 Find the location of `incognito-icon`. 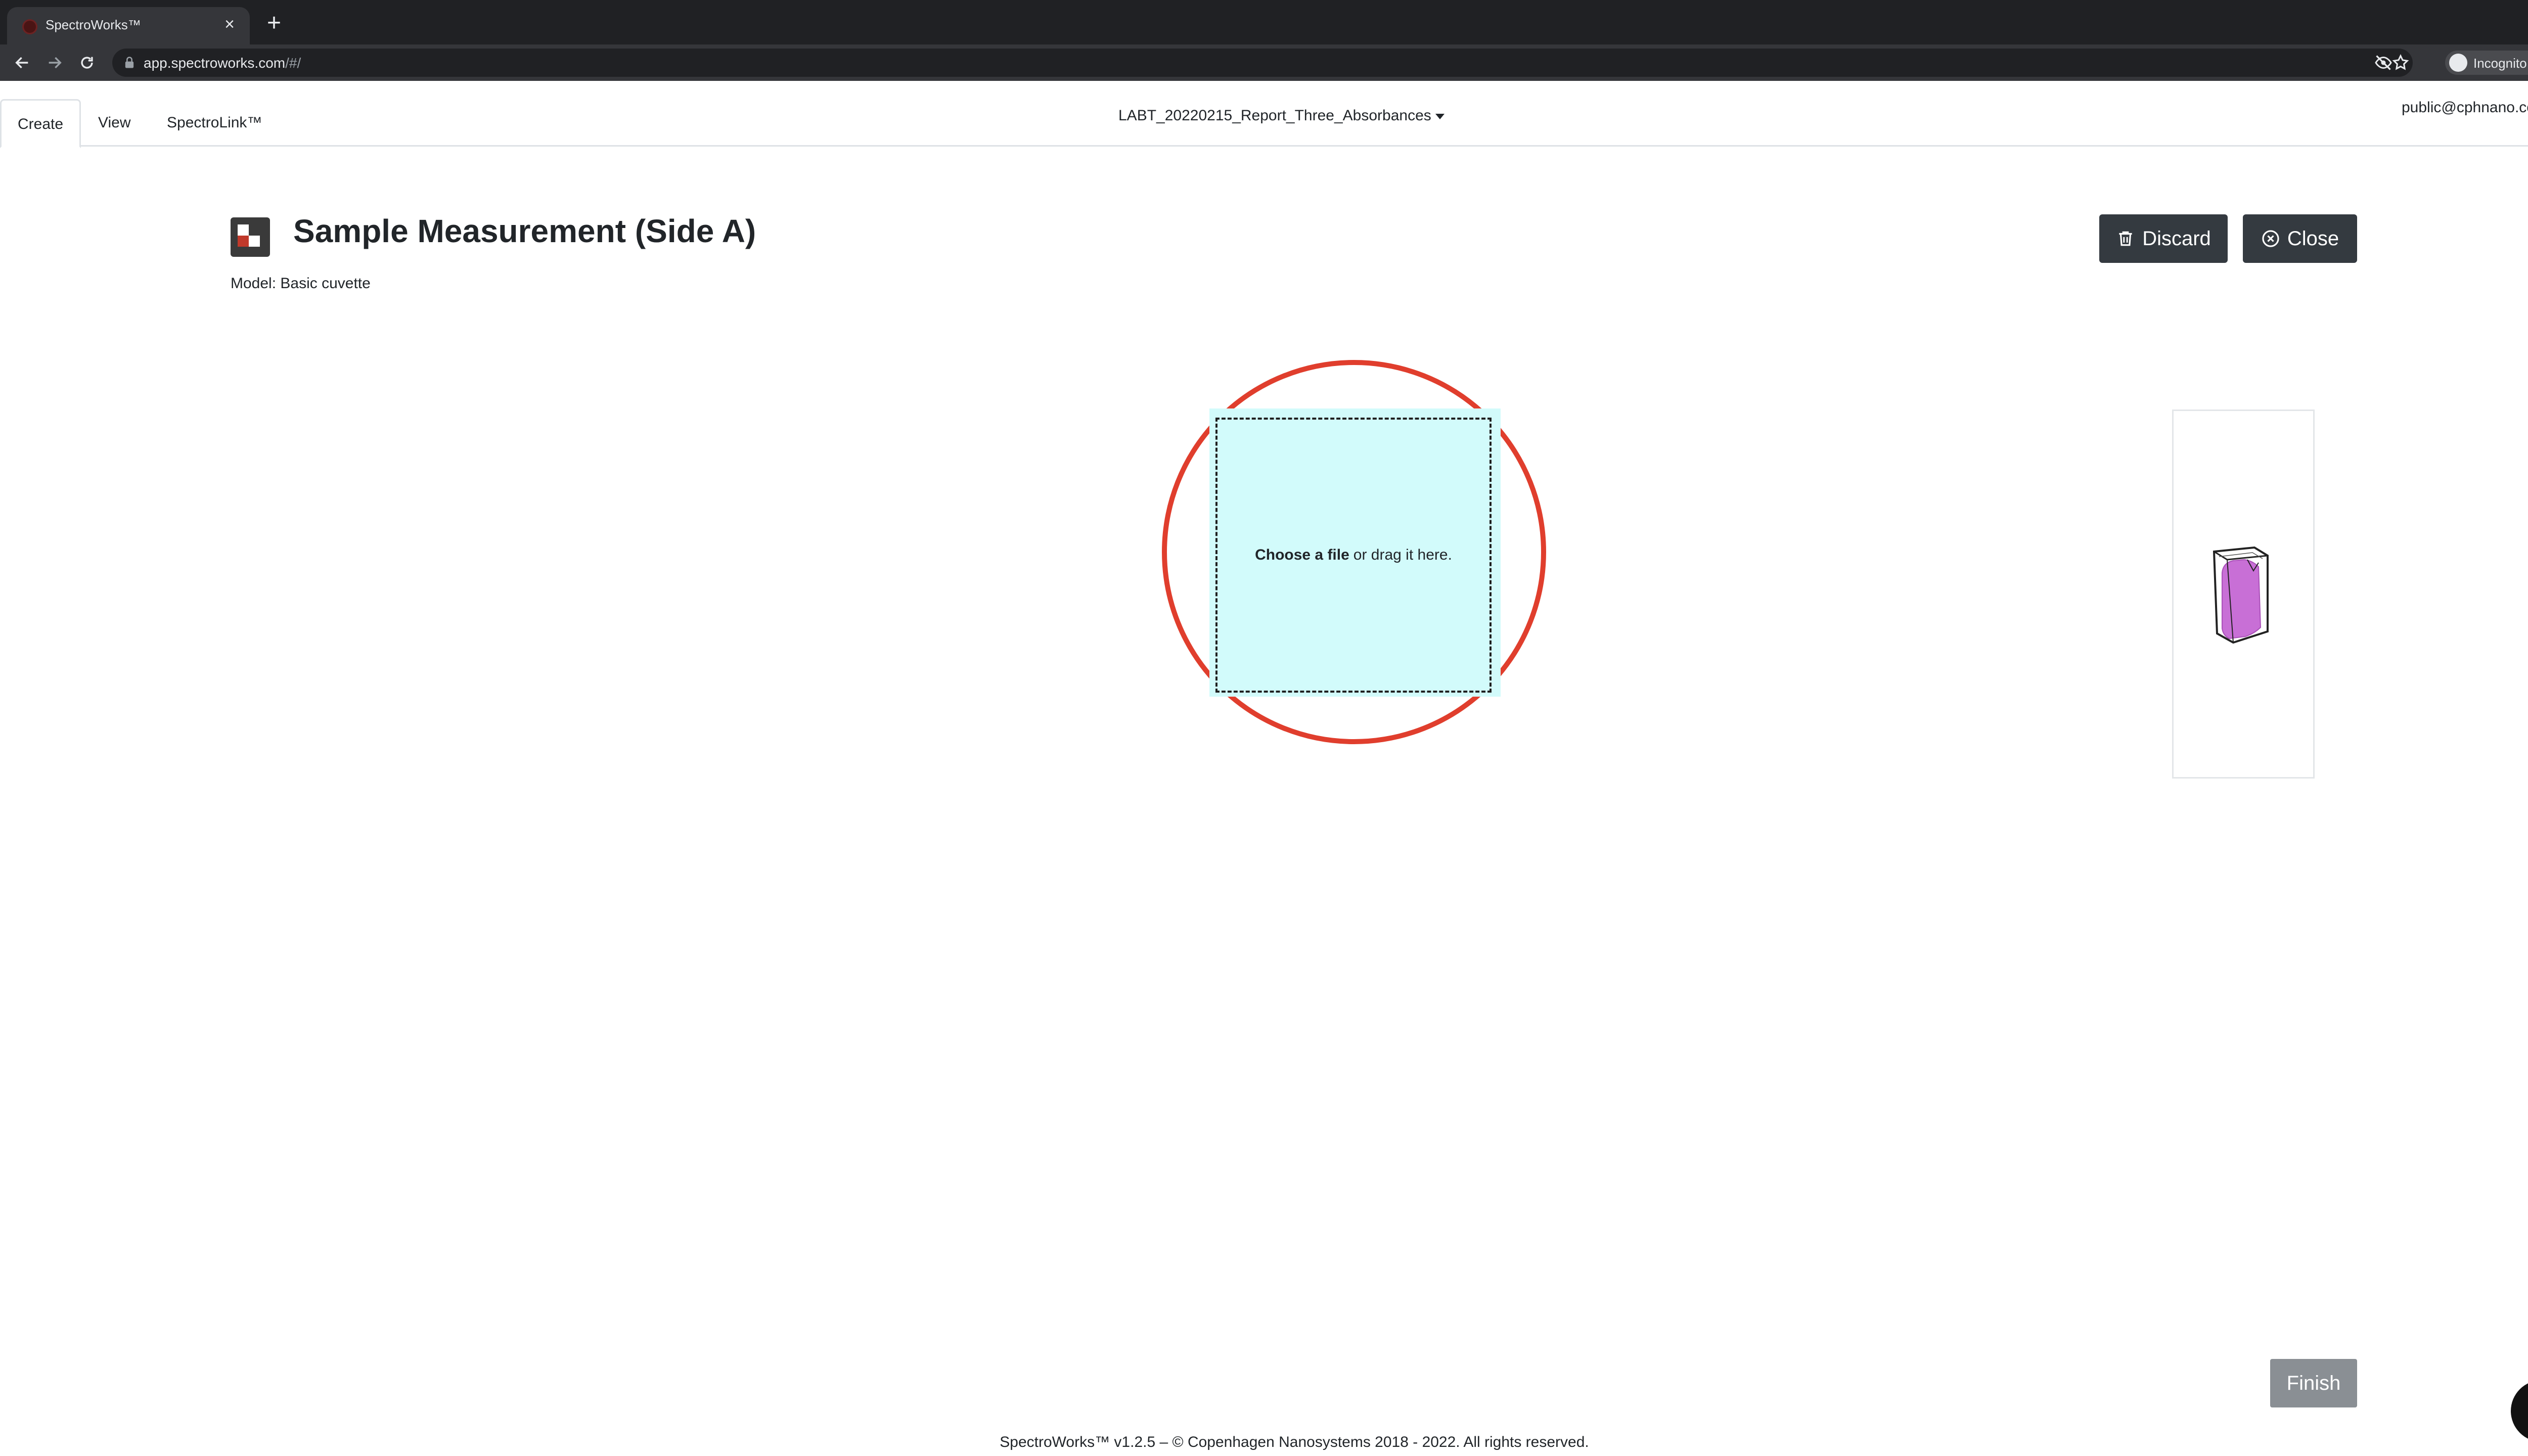

incognito-icon is located at coordinates (2458, 63).